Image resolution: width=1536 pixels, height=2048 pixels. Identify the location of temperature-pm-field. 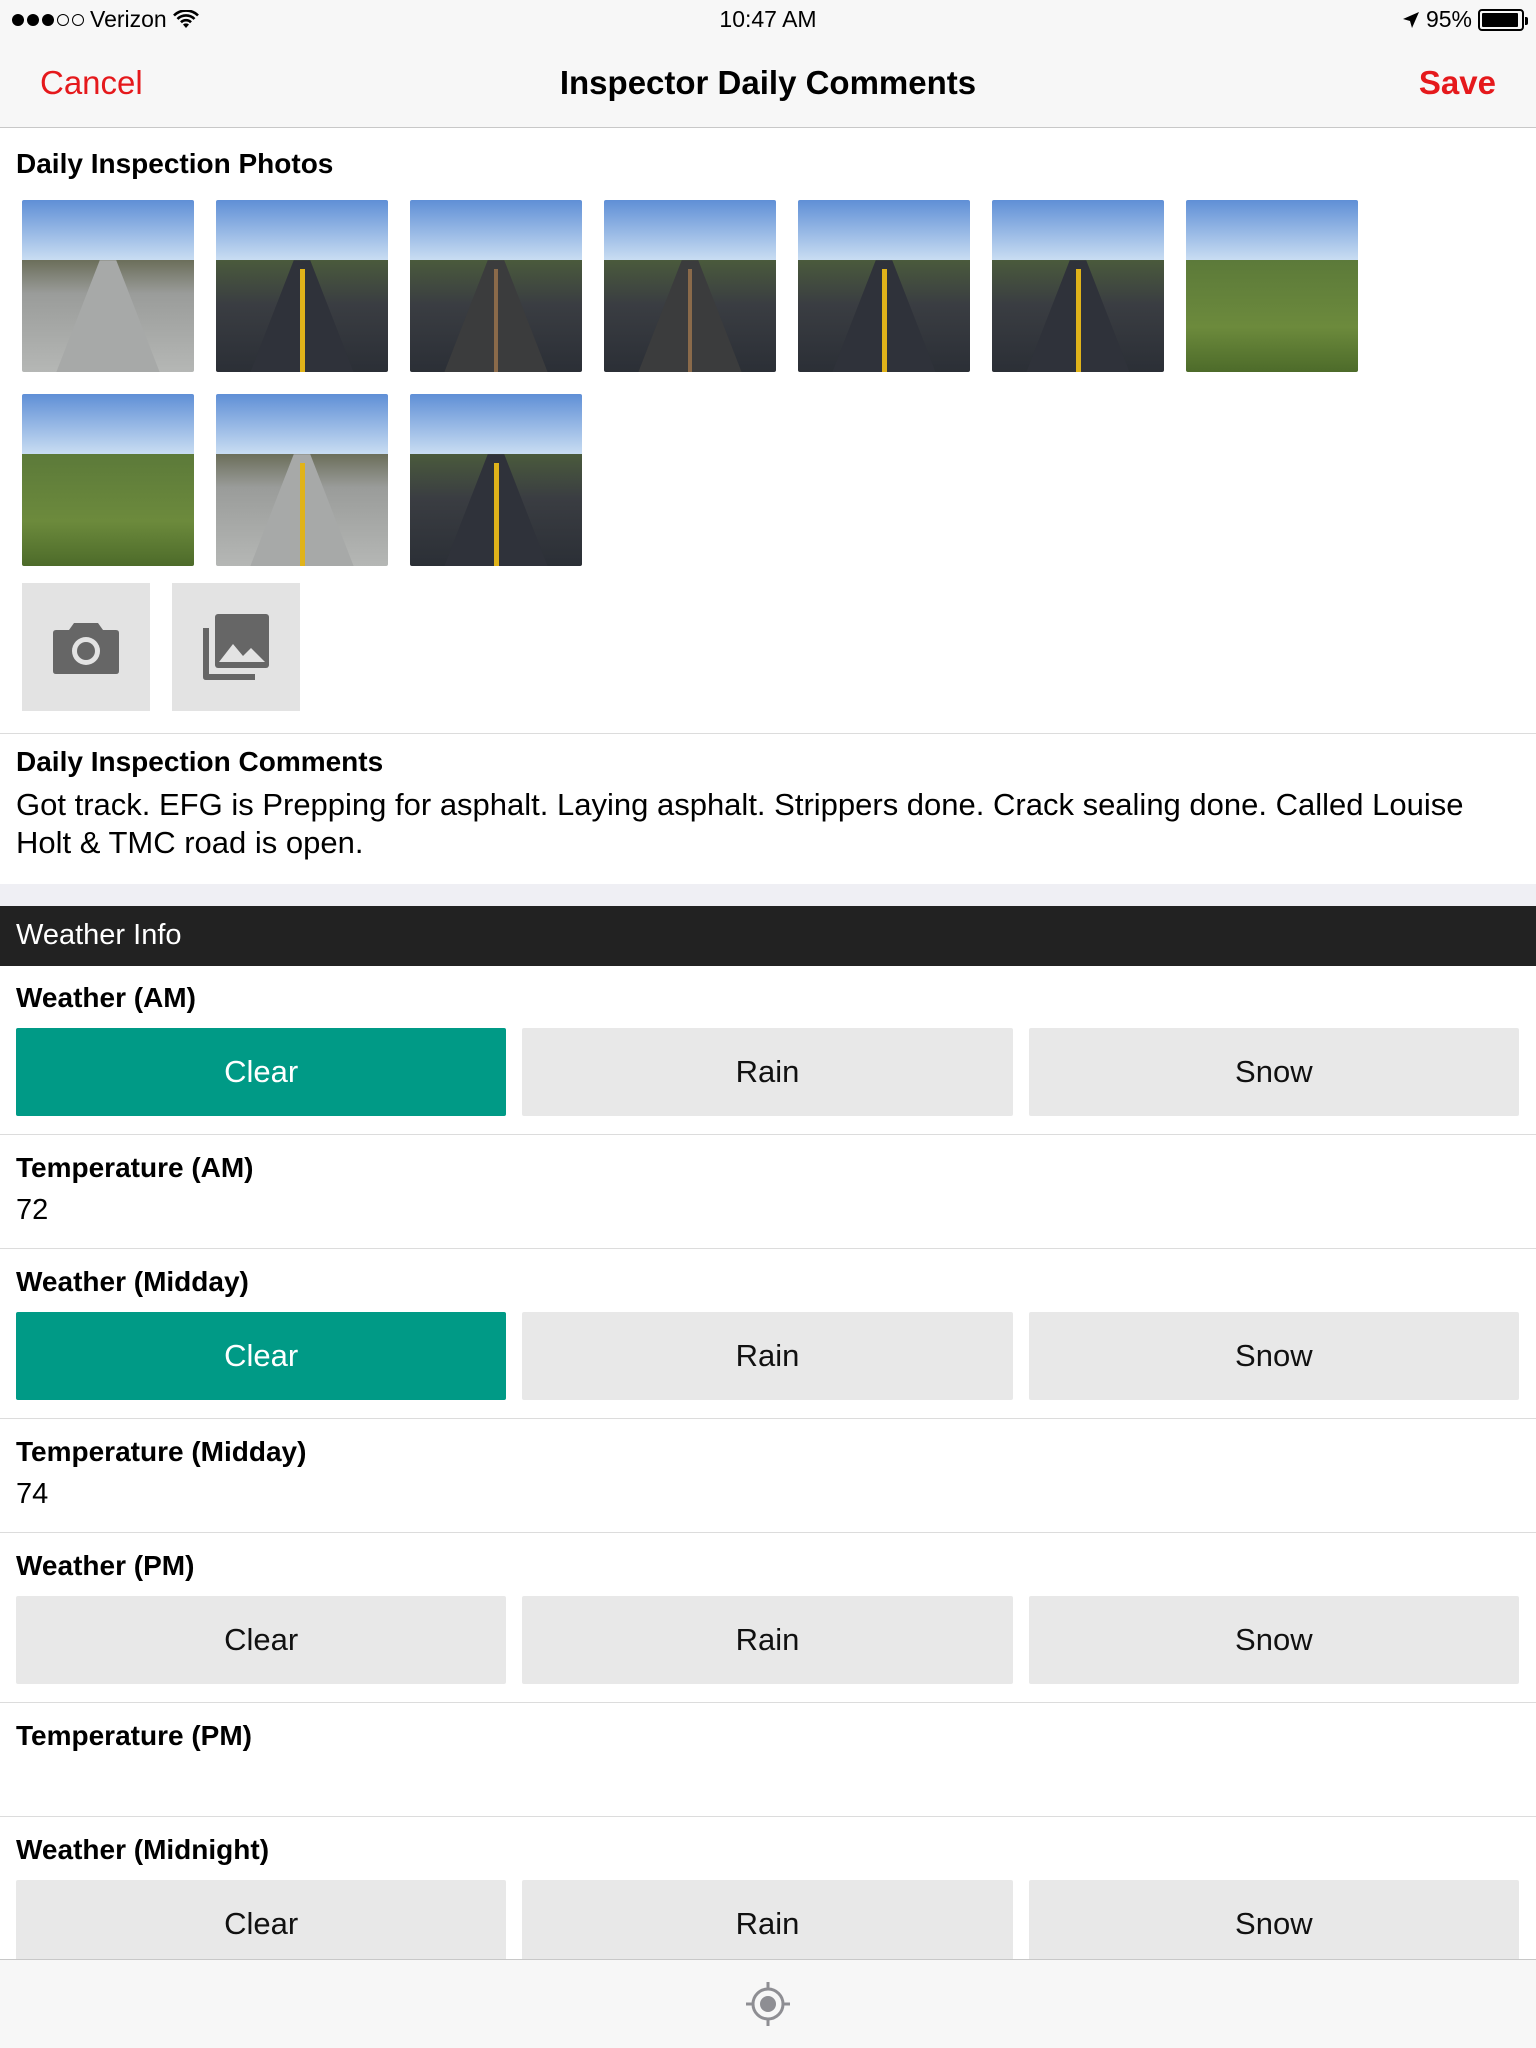
(768, 1757).